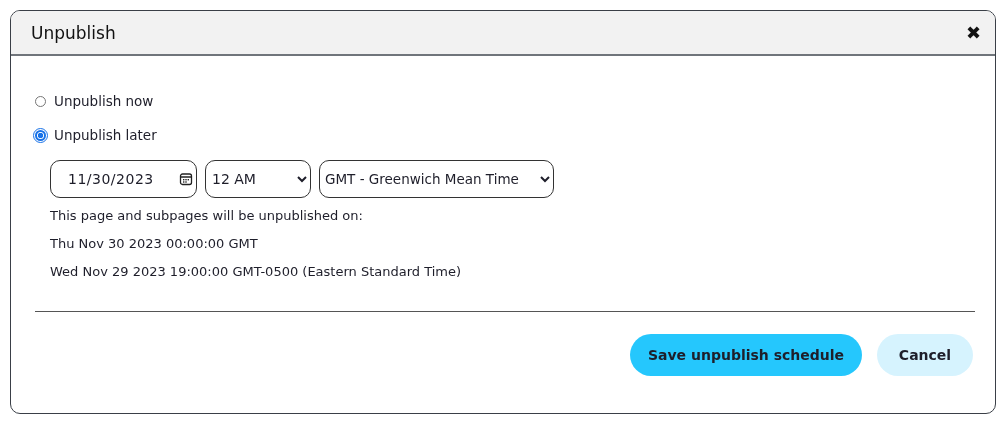 Image resolution: width=1006 pixels, height=423 pixels. I want to click on cancel-button: Cancel, so click(925, 355).